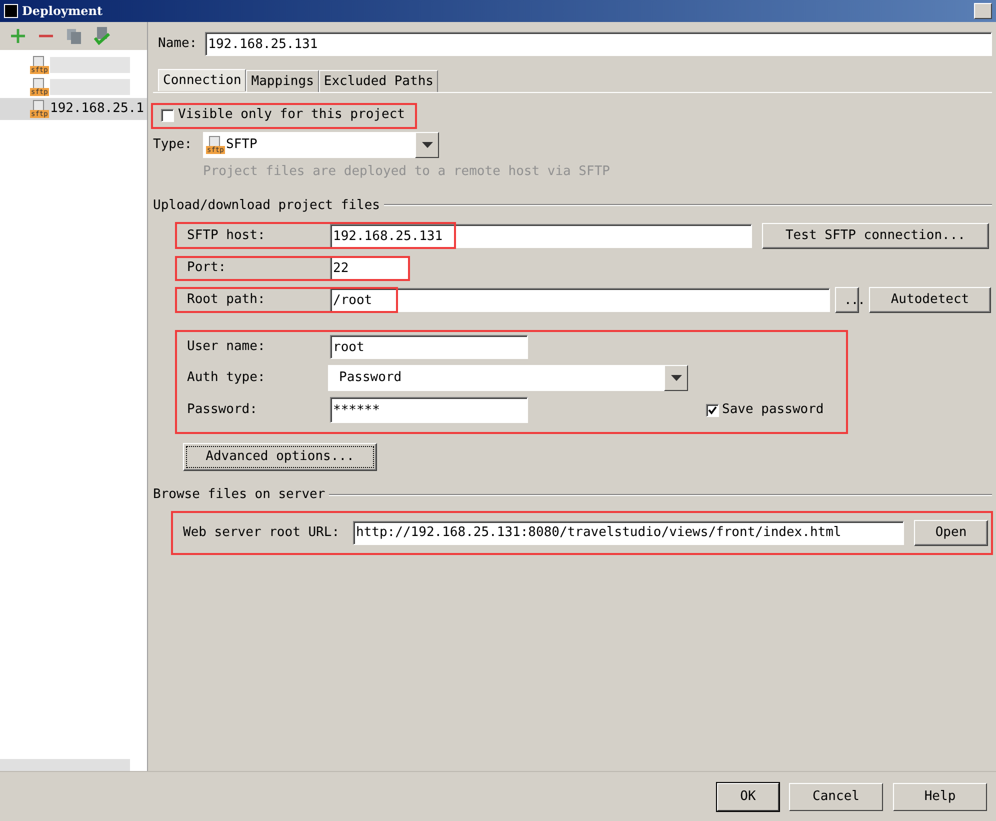 Image resolution: width=996 pixels, height=821 pixels. I want to click on type-description: Project files are deployed to a remote host via SFTP, so click(407, 172).